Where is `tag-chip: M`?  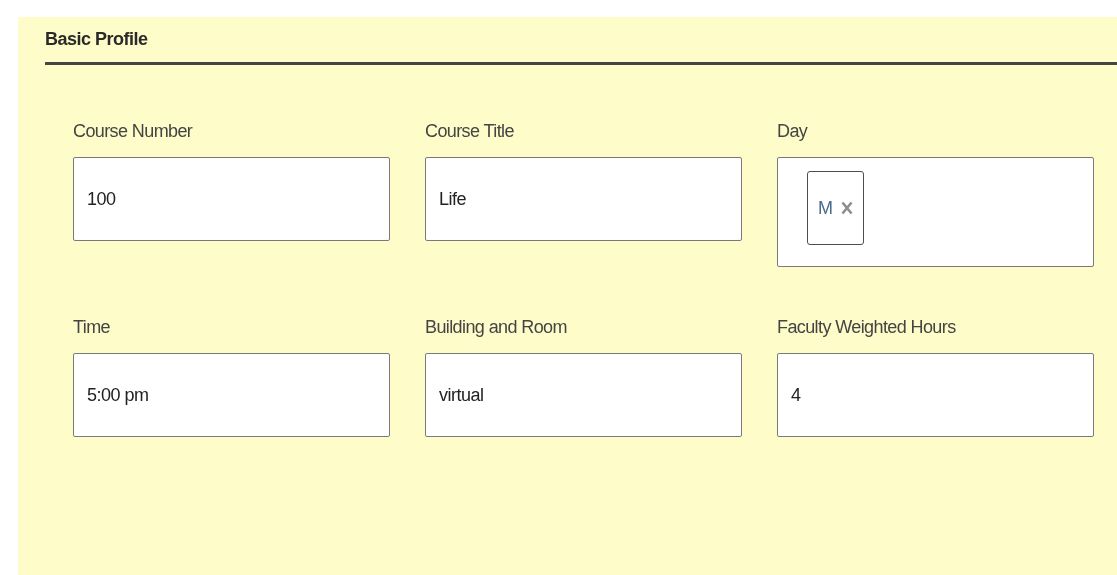
tag-chip: M is located at coordinates (835, 208).